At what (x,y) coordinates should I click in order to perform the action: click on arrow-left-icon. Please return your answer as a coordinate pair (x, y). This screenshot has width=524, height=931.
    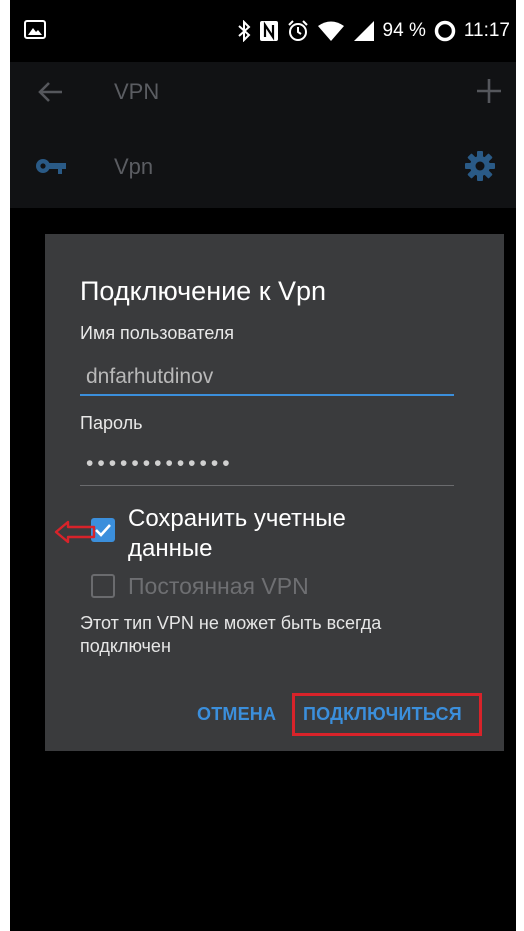
    Looking at the image, I should click on (51, 92).